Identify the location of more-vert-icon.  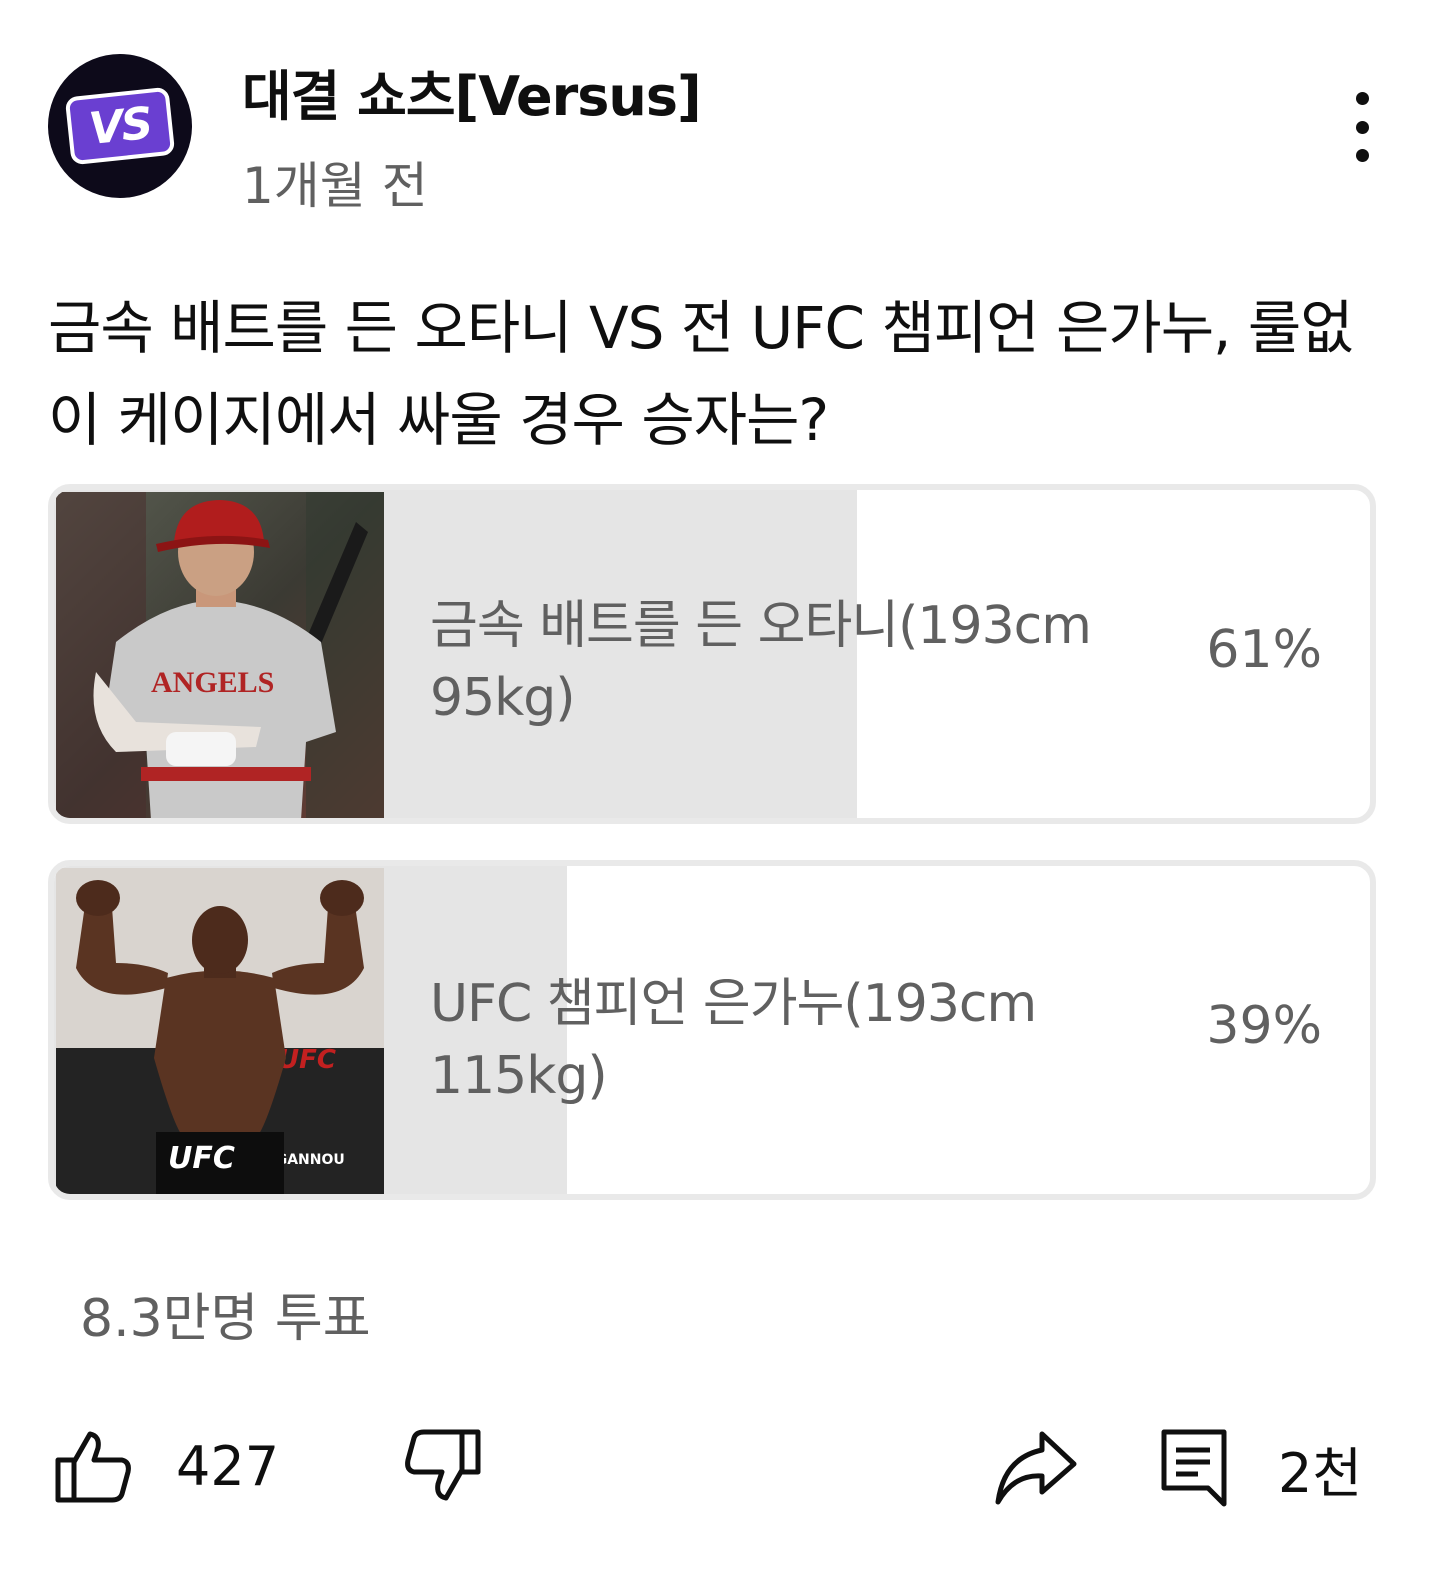
(1362, 127).